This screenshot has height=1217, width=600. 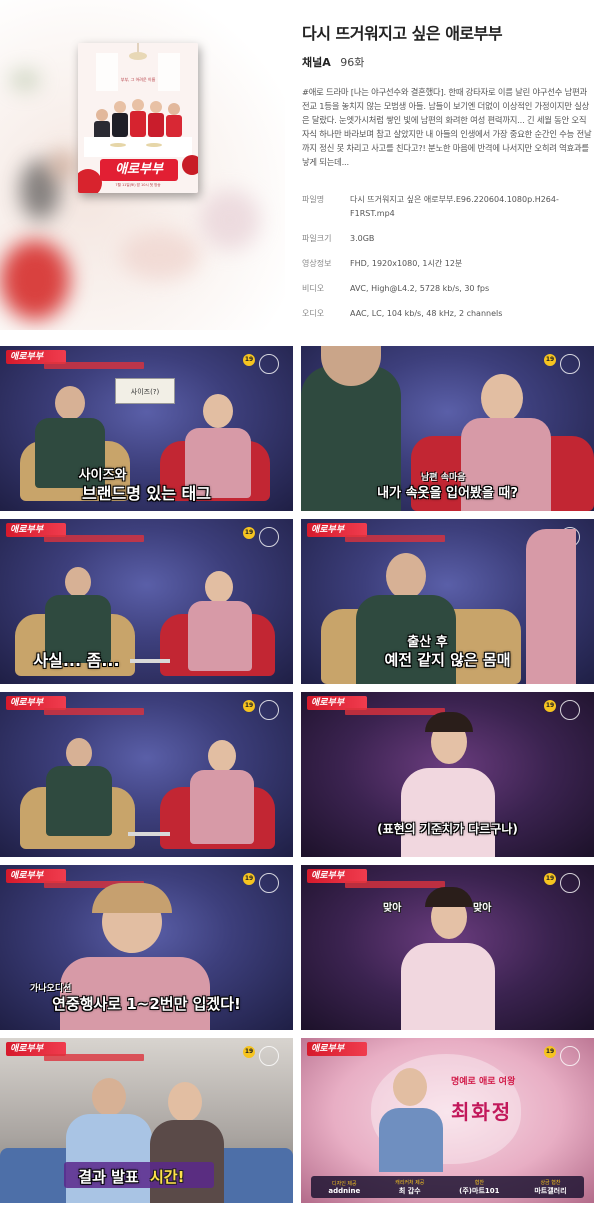 What do you see at coordinates (138, 79) in the screenshot?
I see `poster-tagline: 부부, 그 어려운 이름` at bounding box center [138, 79].